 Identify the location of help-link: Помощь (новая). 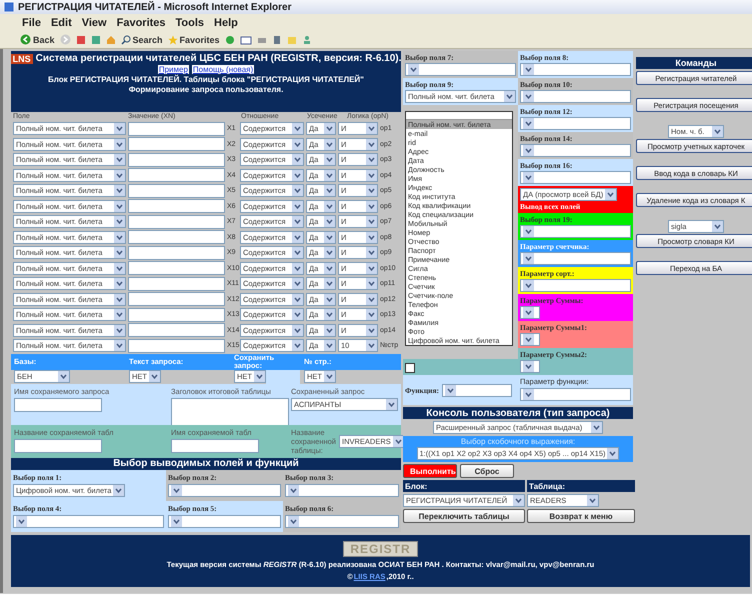
(223, 69).